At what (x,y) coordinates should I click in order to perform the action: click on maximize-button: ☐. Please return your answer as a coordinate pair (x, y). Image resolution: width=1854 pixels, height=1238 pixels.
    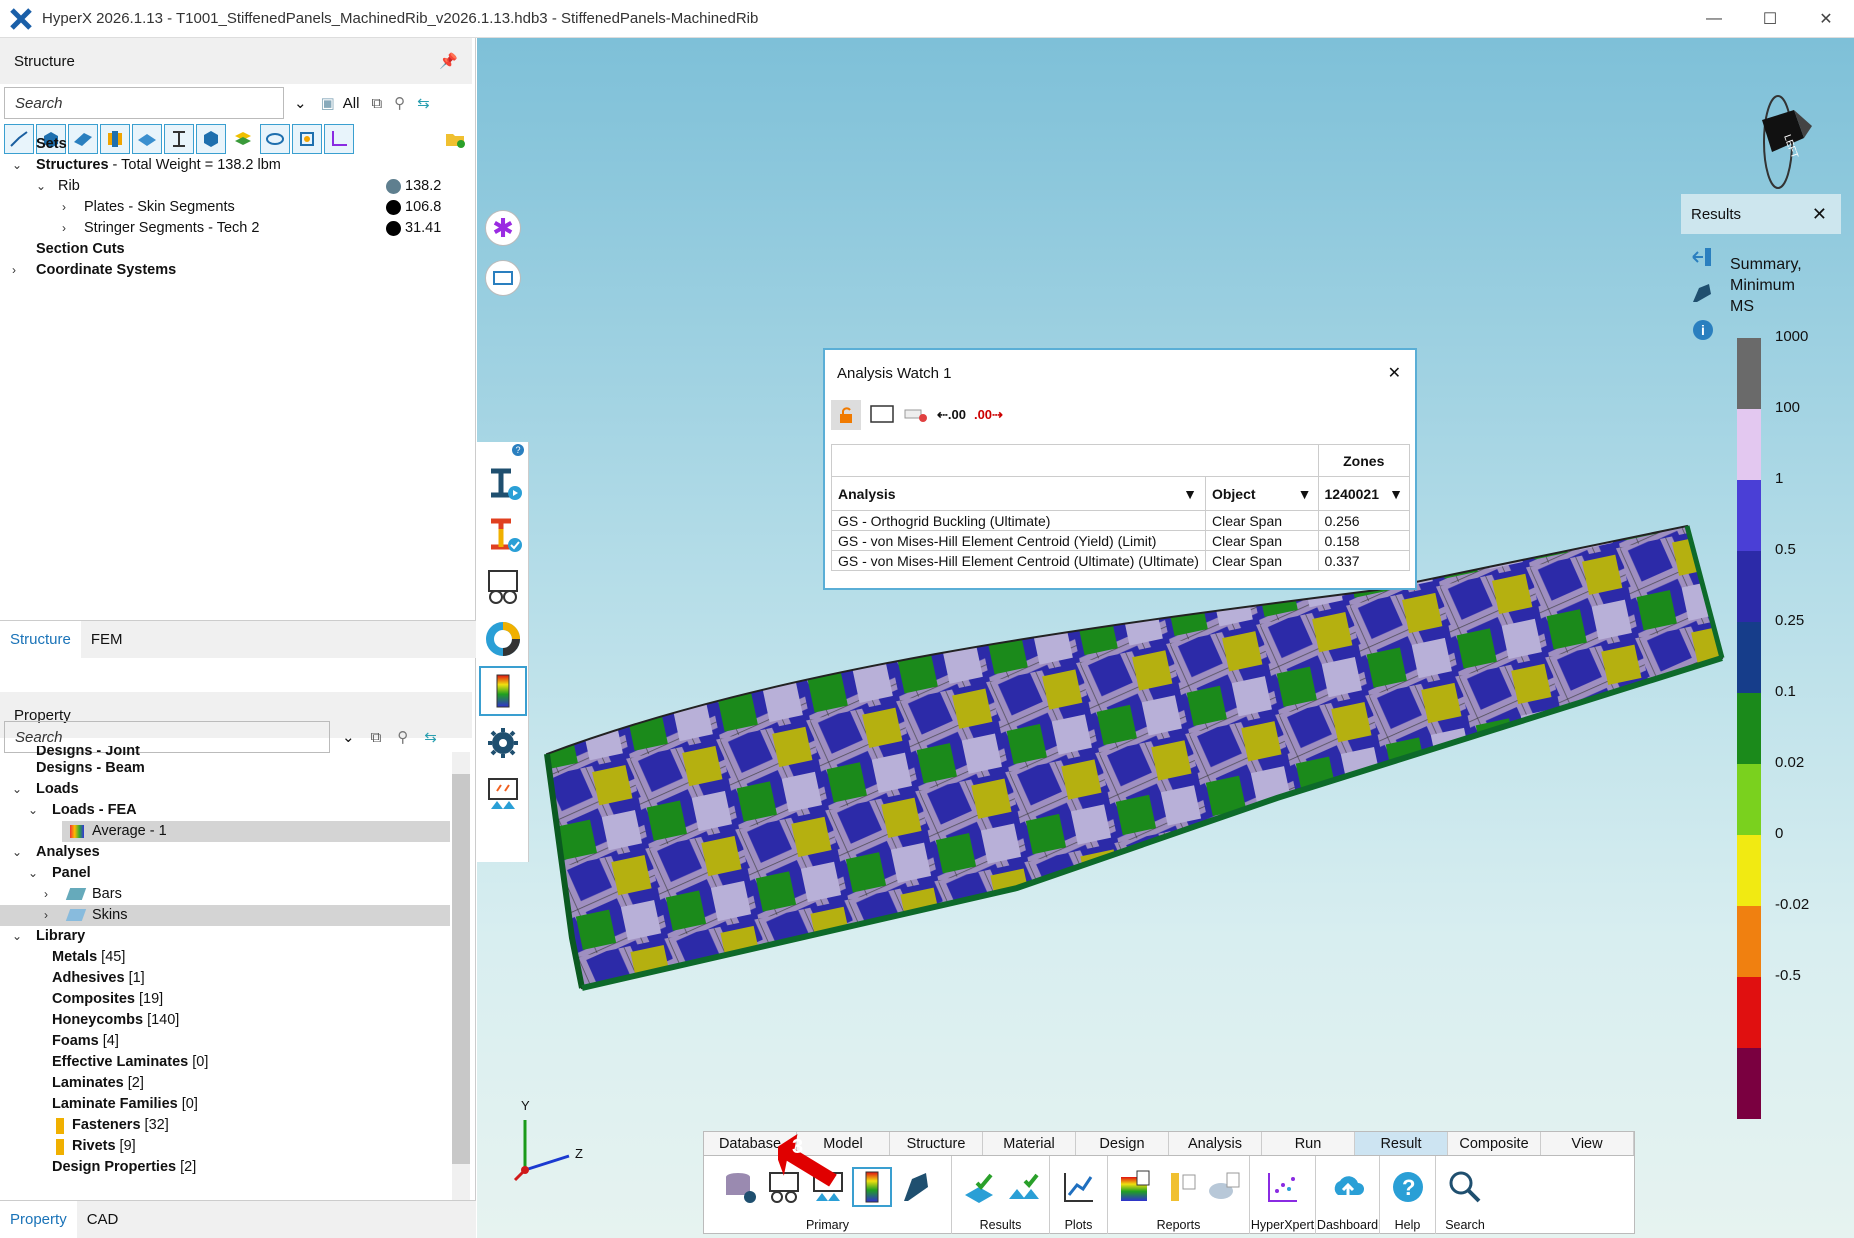
    Looking at the image, I should click on (1770, 19).